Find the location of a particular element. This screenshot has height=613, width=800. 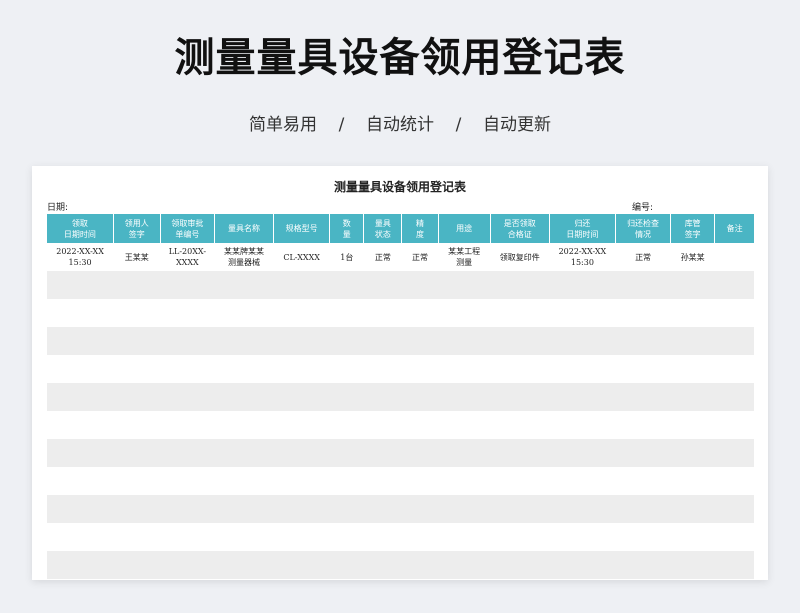

table-cell: 王某某 is located at coordinates (136, 257).